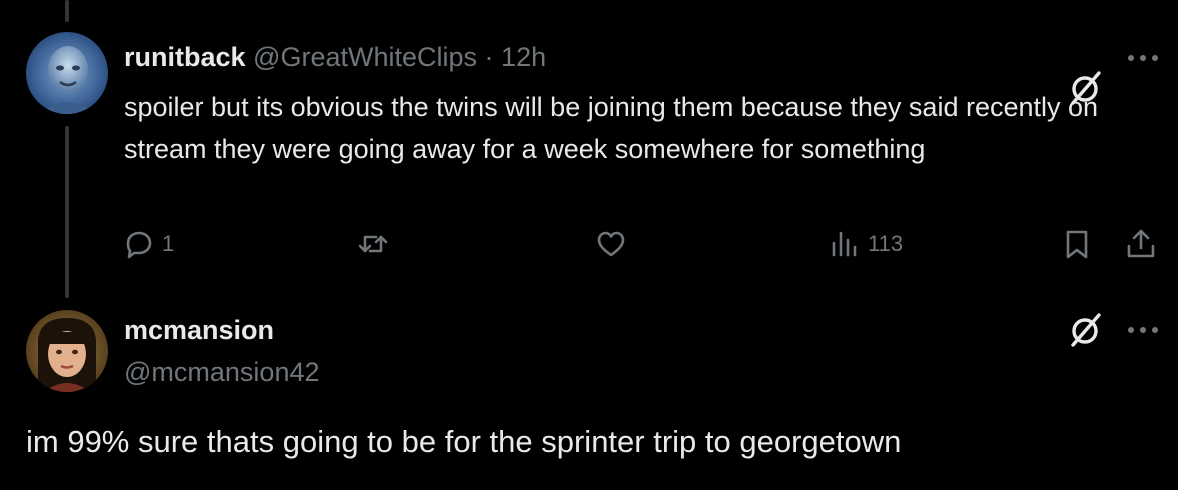 Image resolution: width=1178 pixels, height=490 pixels. Describe the element at coordinates (1086, 330) in the screenshot. I see `grok-icon` at that location.